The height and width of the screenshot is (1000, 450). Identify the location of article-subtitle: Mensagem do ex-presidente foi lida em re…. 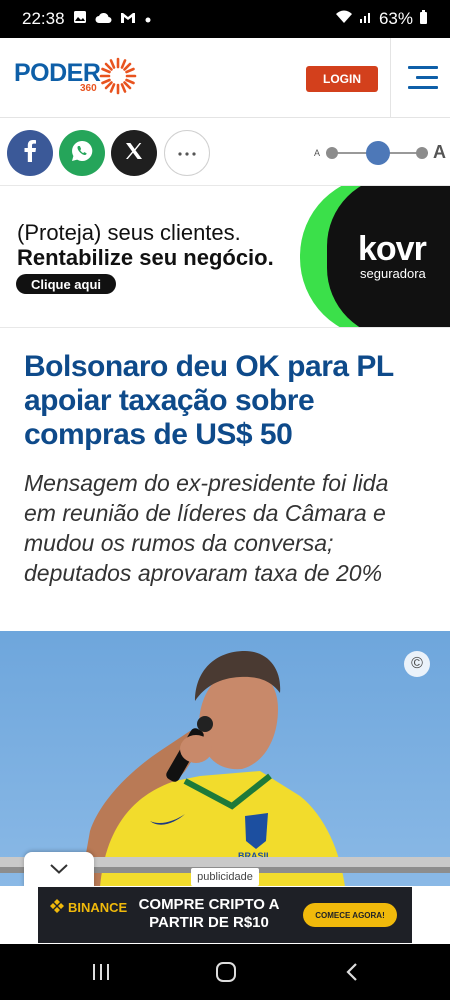
(206, 528).